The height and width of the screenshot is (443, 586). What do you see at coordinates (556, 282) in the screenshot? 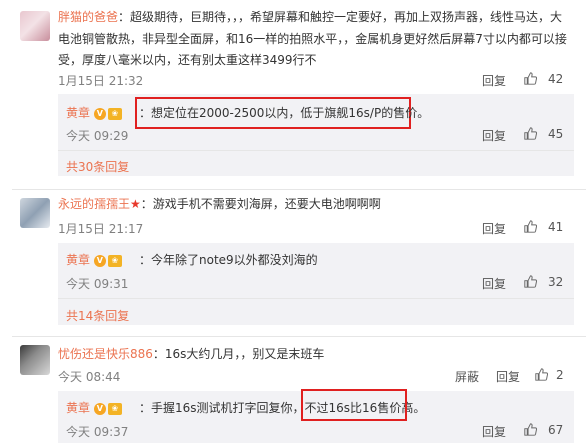
I see `like-count: 32` at bounding box center [556, 282].